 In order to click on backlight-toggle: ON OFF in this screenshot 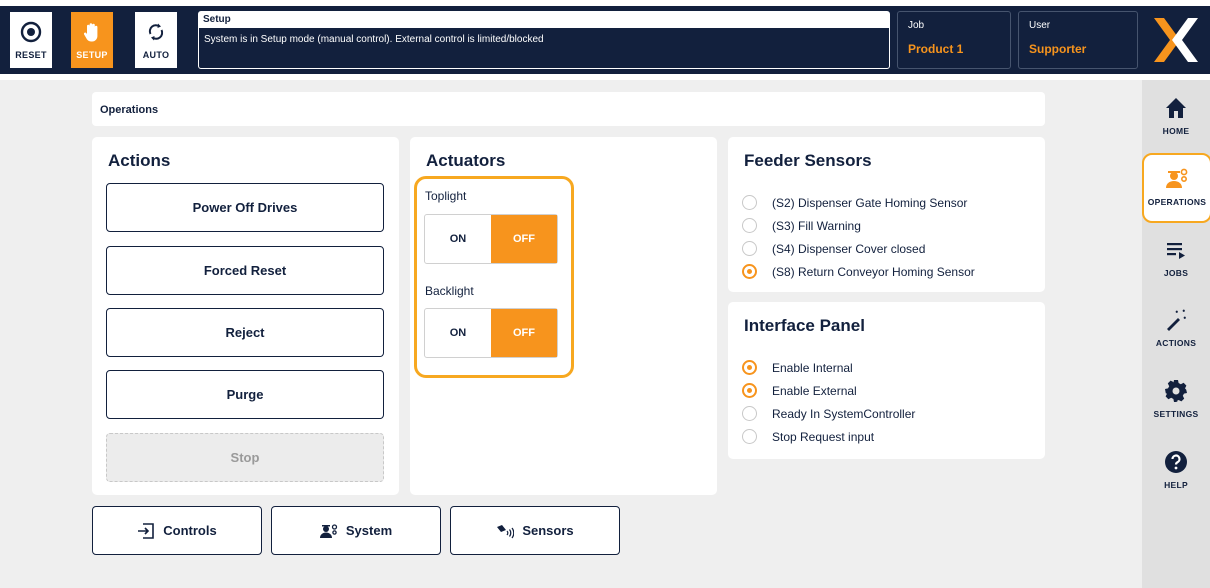, I will do `click(491, 333)`.